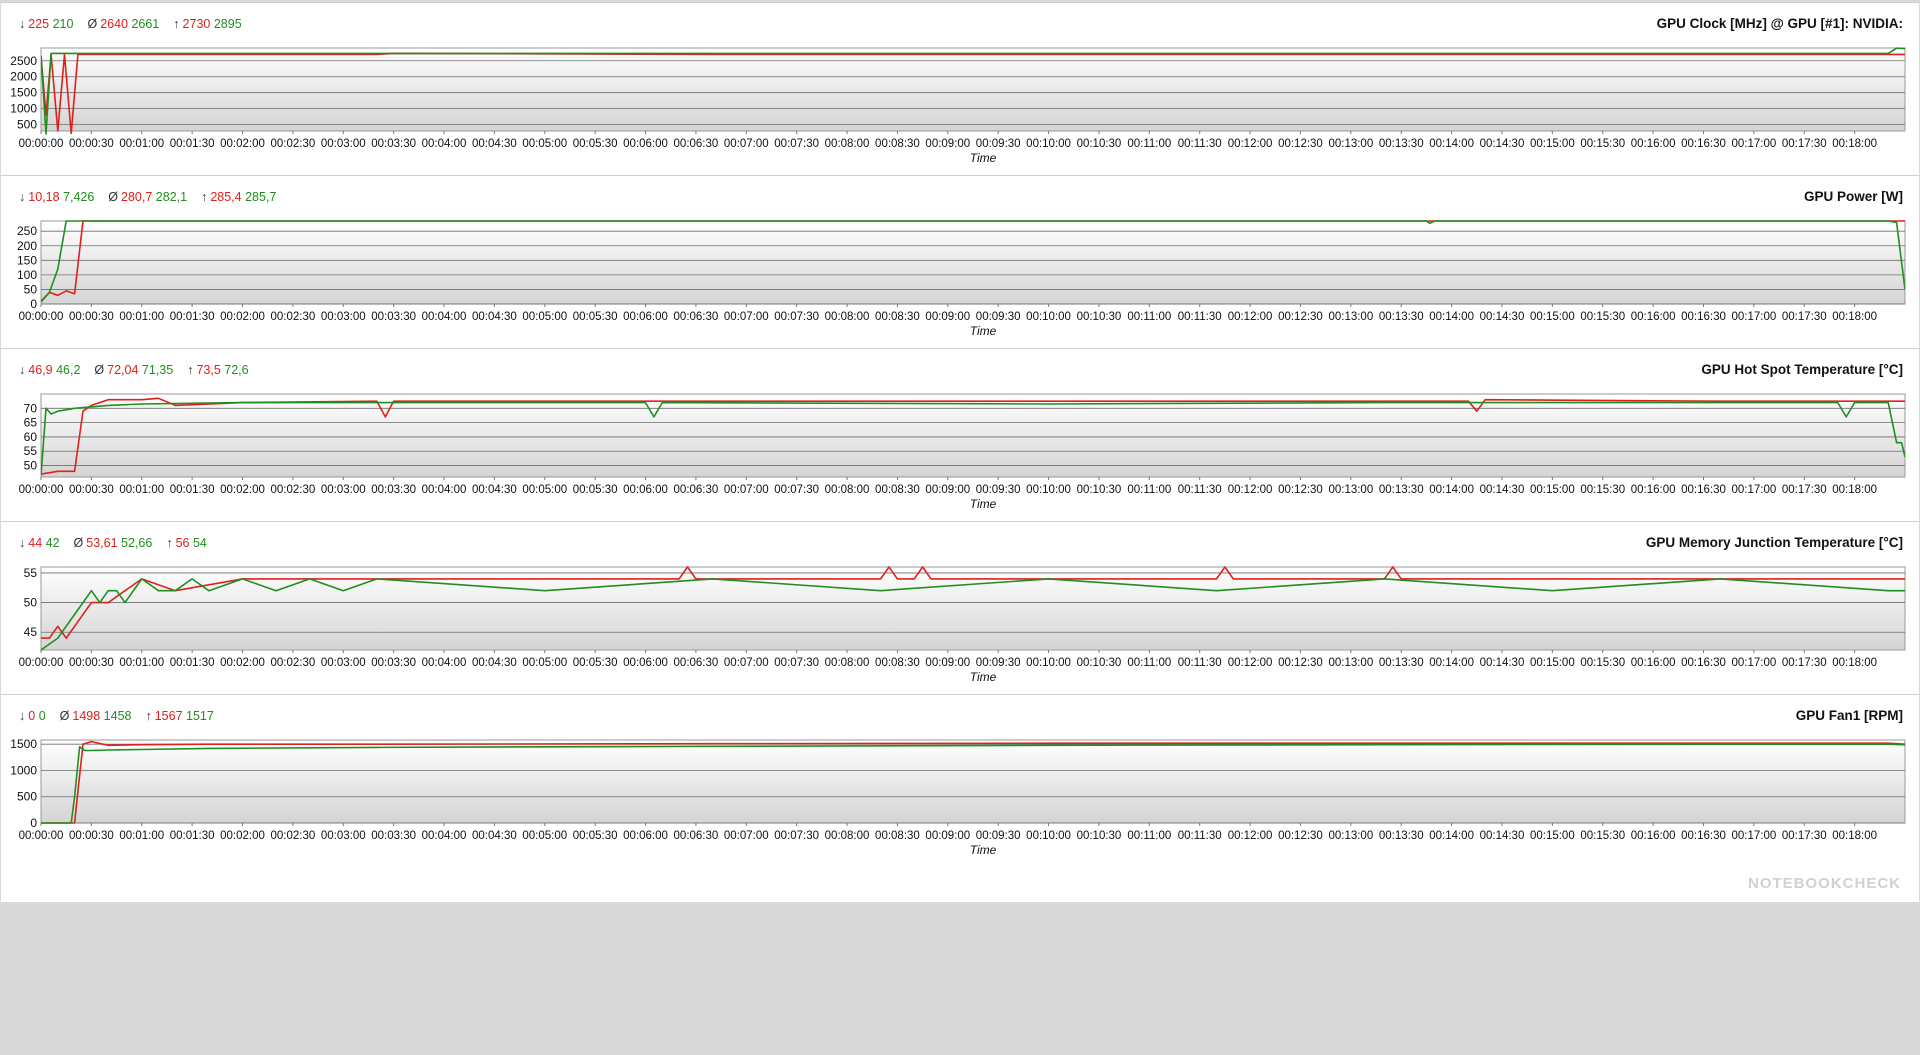 This screenshot has width=1920, height=1055. What do you see at coordinates (595, 144) in the screenshot?
I see `x-tick-label: 00:05:30` at bounding box center [595, 144].